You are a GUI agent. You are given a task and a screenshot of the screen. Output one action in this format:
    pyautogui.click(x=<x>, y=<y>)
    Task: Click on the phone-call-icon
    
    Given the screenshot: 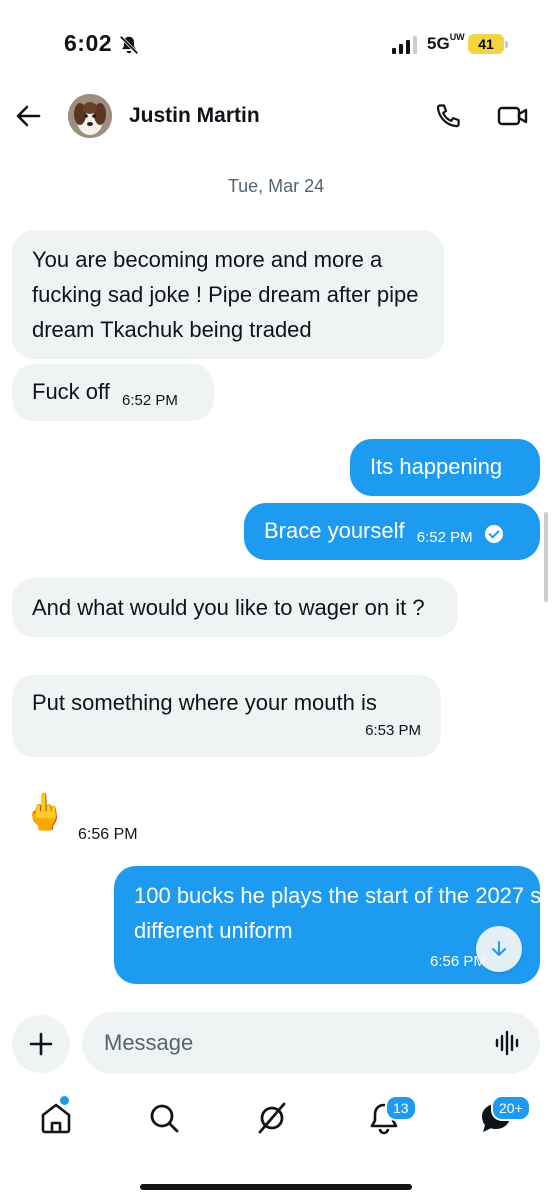 What is the action you would take?
    pyautogui.click(x=448, y=116)
    